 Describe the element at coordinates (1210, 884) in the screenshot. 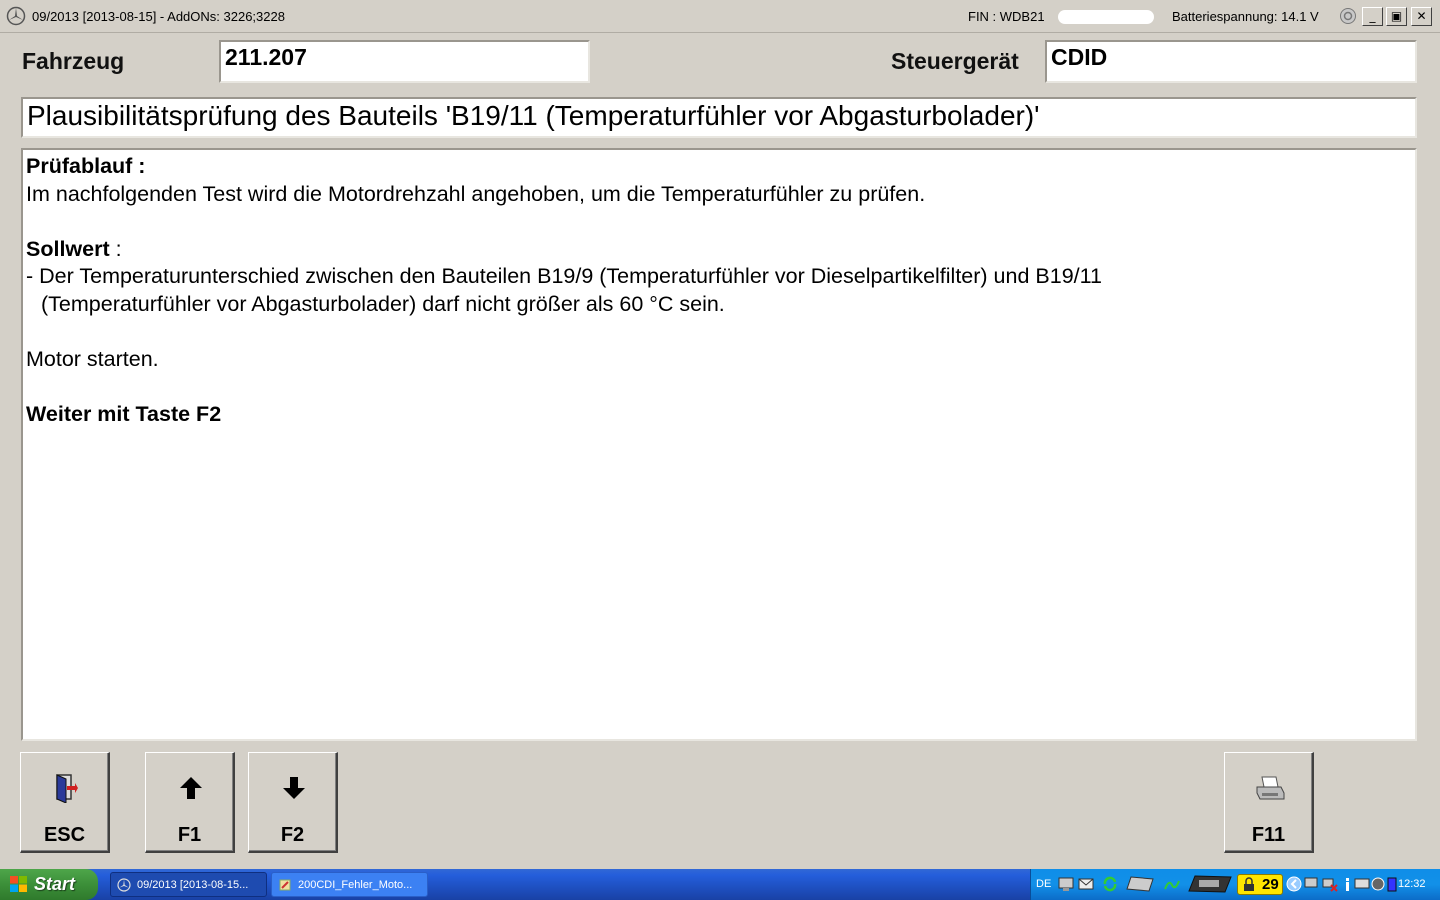

I see `diagnosis-device-icon` at that location.